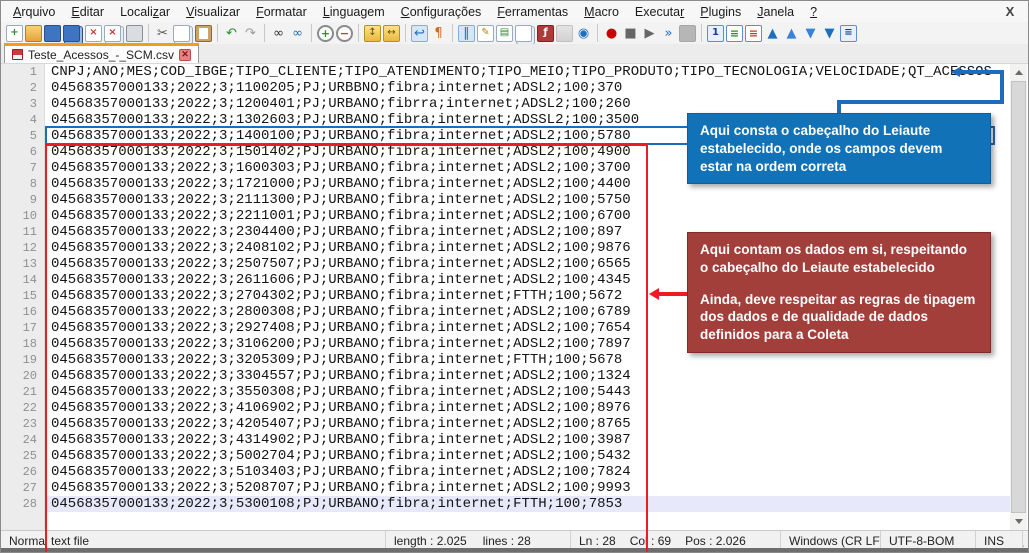 Image resolution: width=1029 pixels, height=553 pixels. Describe the element at coordinates (29, 408) in the screenshot. I see `line-number: 22` at that location.